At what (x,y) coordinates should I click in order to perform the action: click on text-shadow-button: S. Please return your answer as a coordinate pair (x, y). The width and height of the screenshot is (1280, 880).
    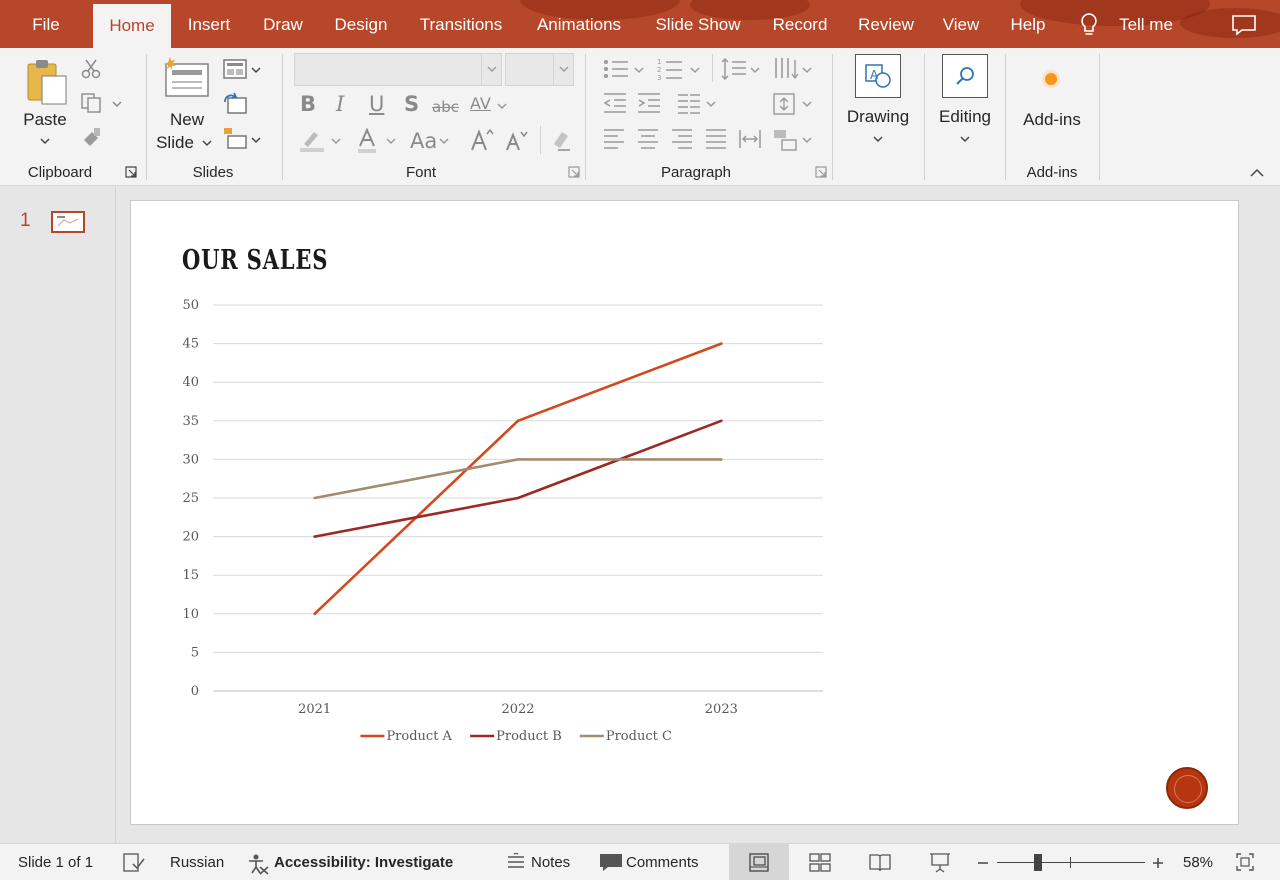
    Looking at the image, I should click on (411, 104).